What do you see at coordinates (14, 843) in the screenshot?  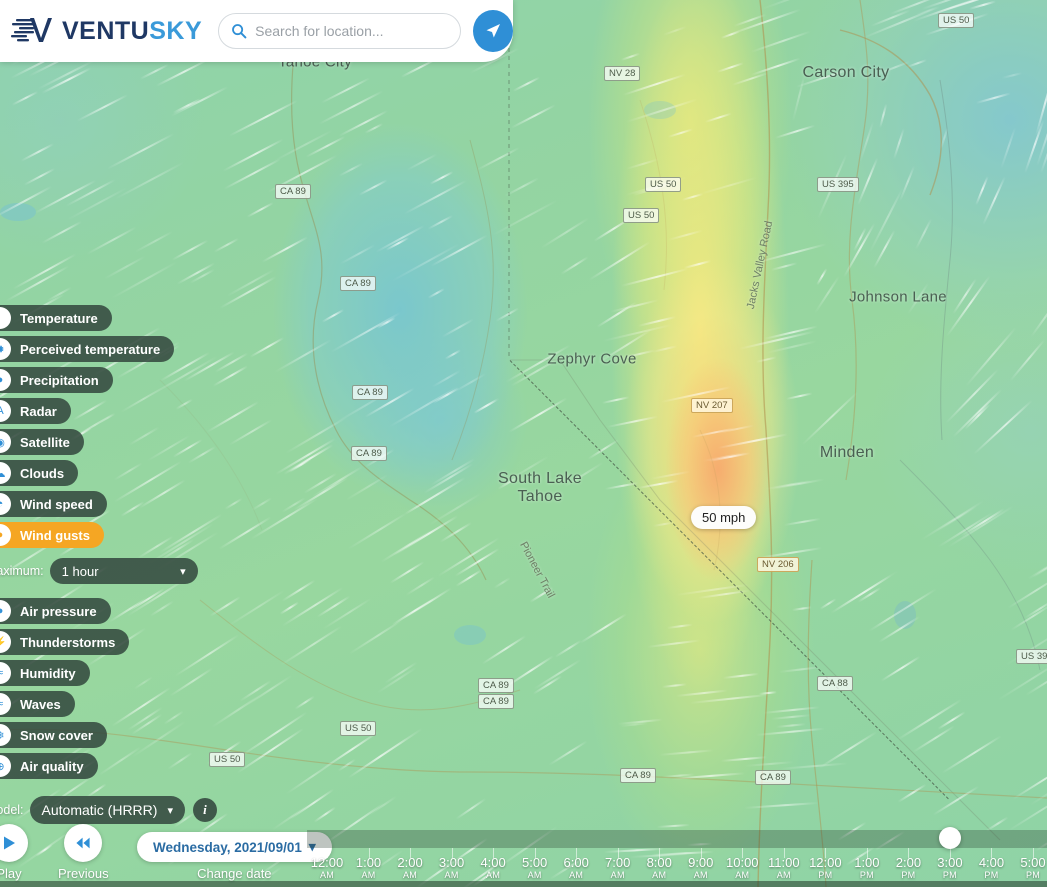 I see `play-button` at bounding box center [14, 843].